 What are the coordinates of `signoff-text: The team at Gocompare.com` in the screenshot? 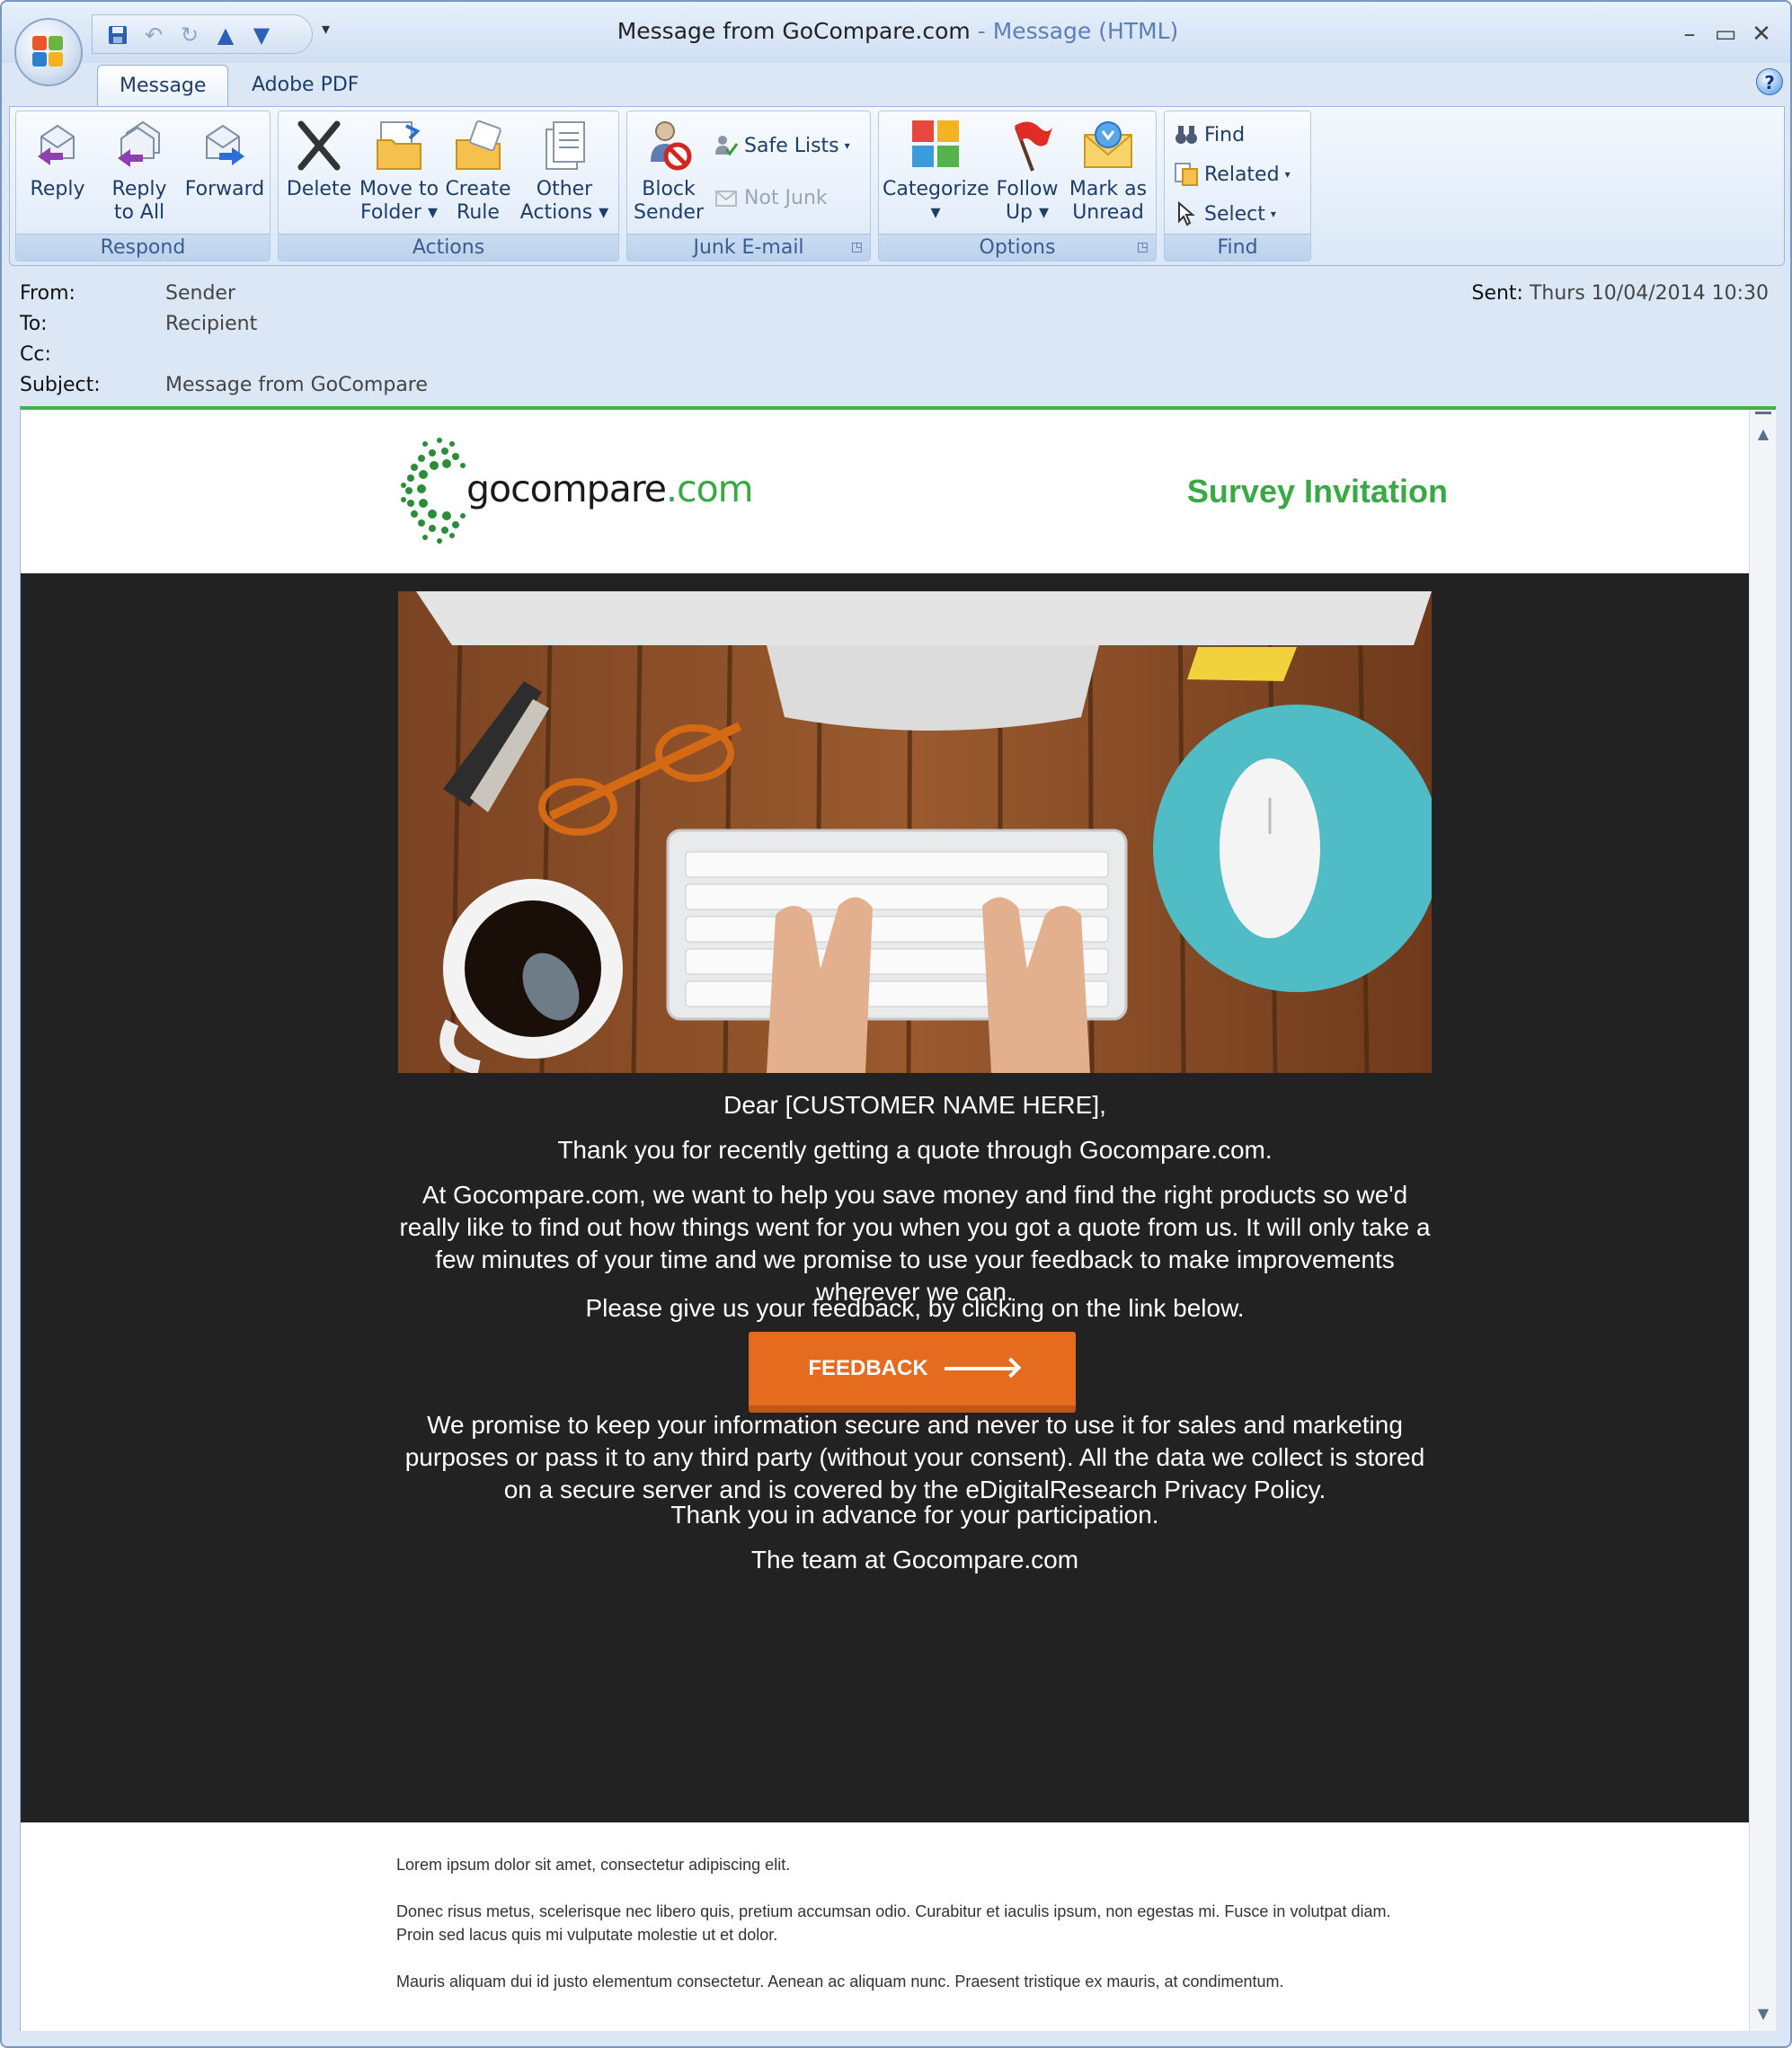 It's located at (914, 1560).